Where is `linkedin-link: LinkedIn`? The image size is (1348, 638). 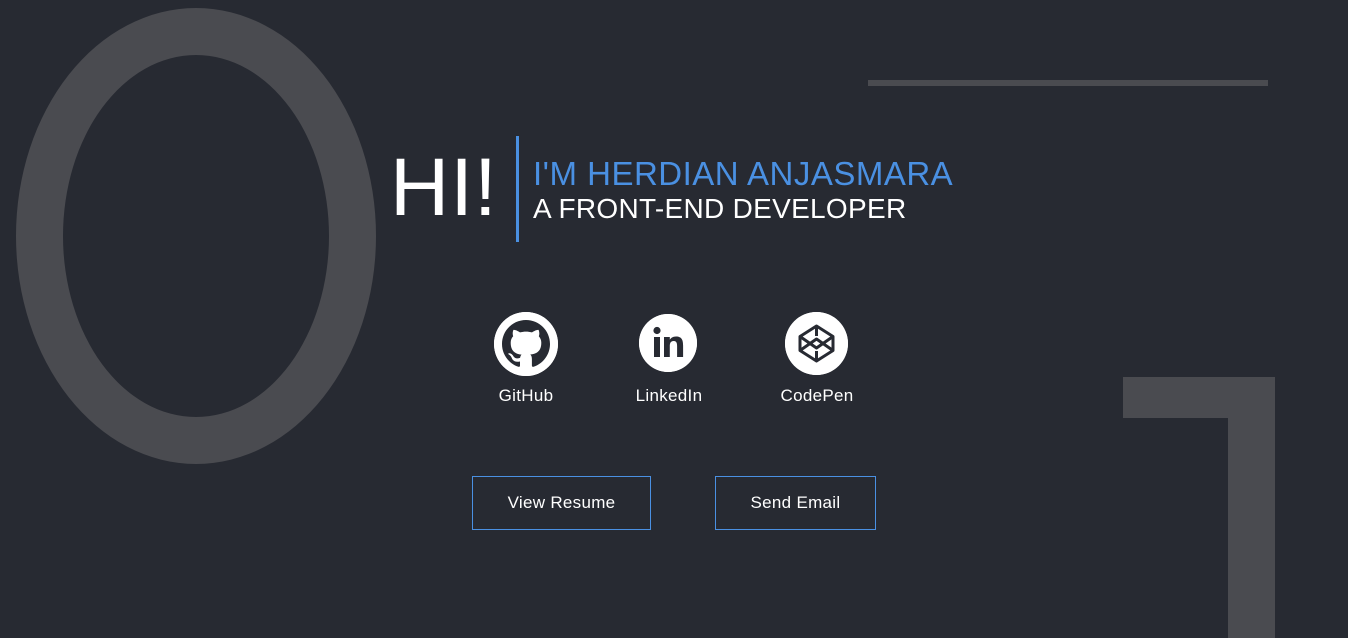 linkedin-link: LinkedIn is located at coordinates (669, 362).